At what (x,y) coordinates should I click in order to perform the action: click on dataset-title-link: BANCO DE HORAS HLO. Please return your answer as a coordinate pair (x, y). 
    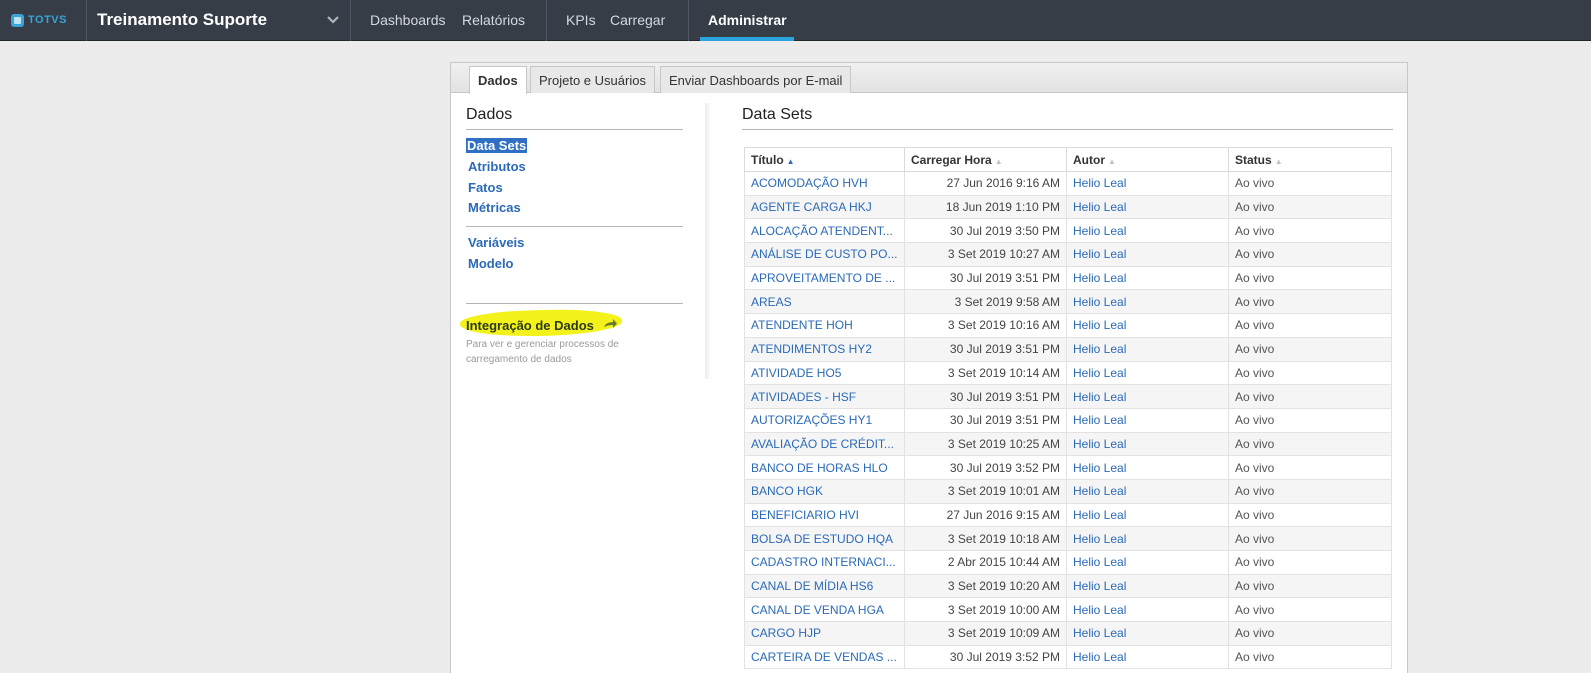
    Looking at the image, I should click on (824, 467).